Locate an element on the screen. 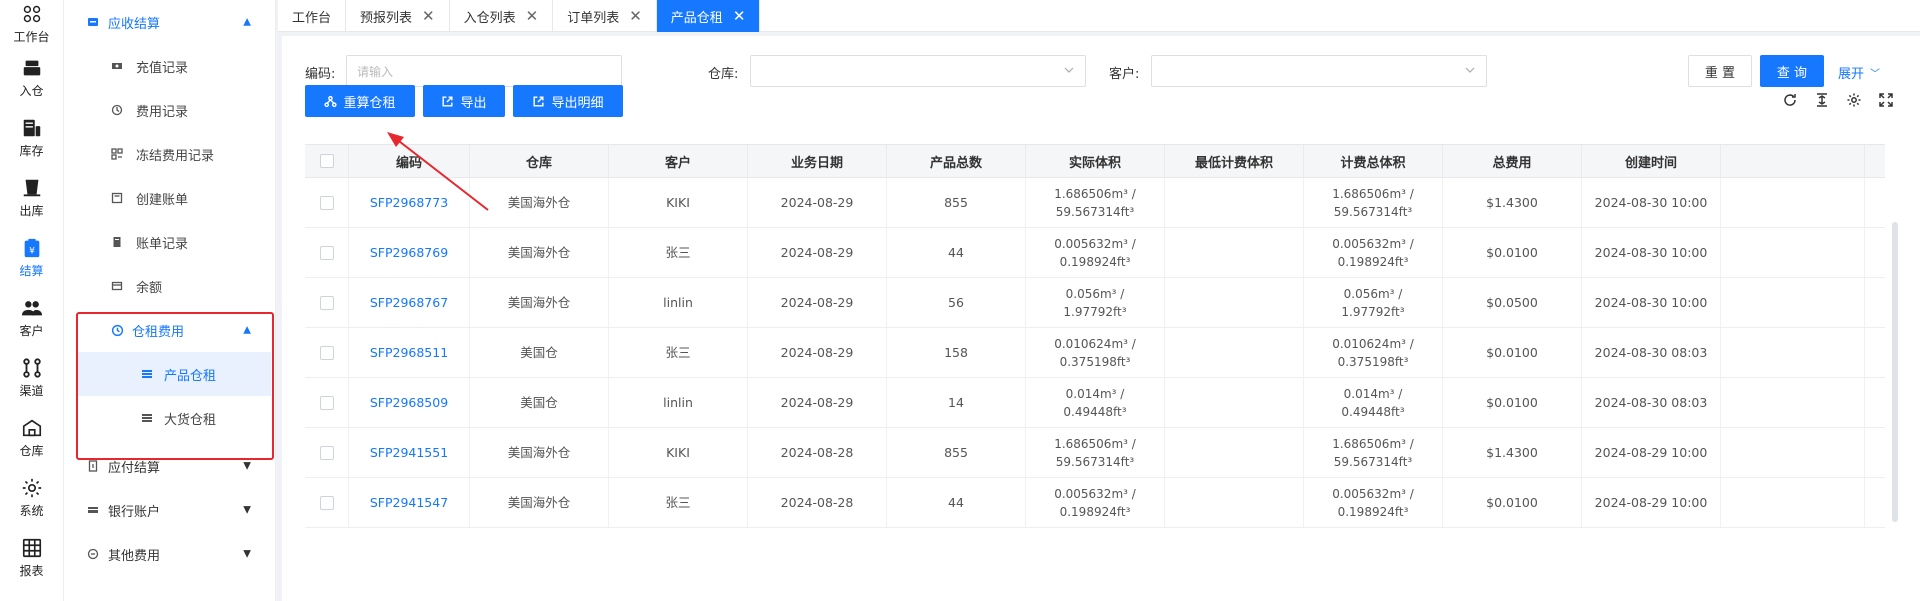 This screenshot has width=1920, height=601. menu-group-bank: 银行账户 ▼ is located at coordinates (169, 510).